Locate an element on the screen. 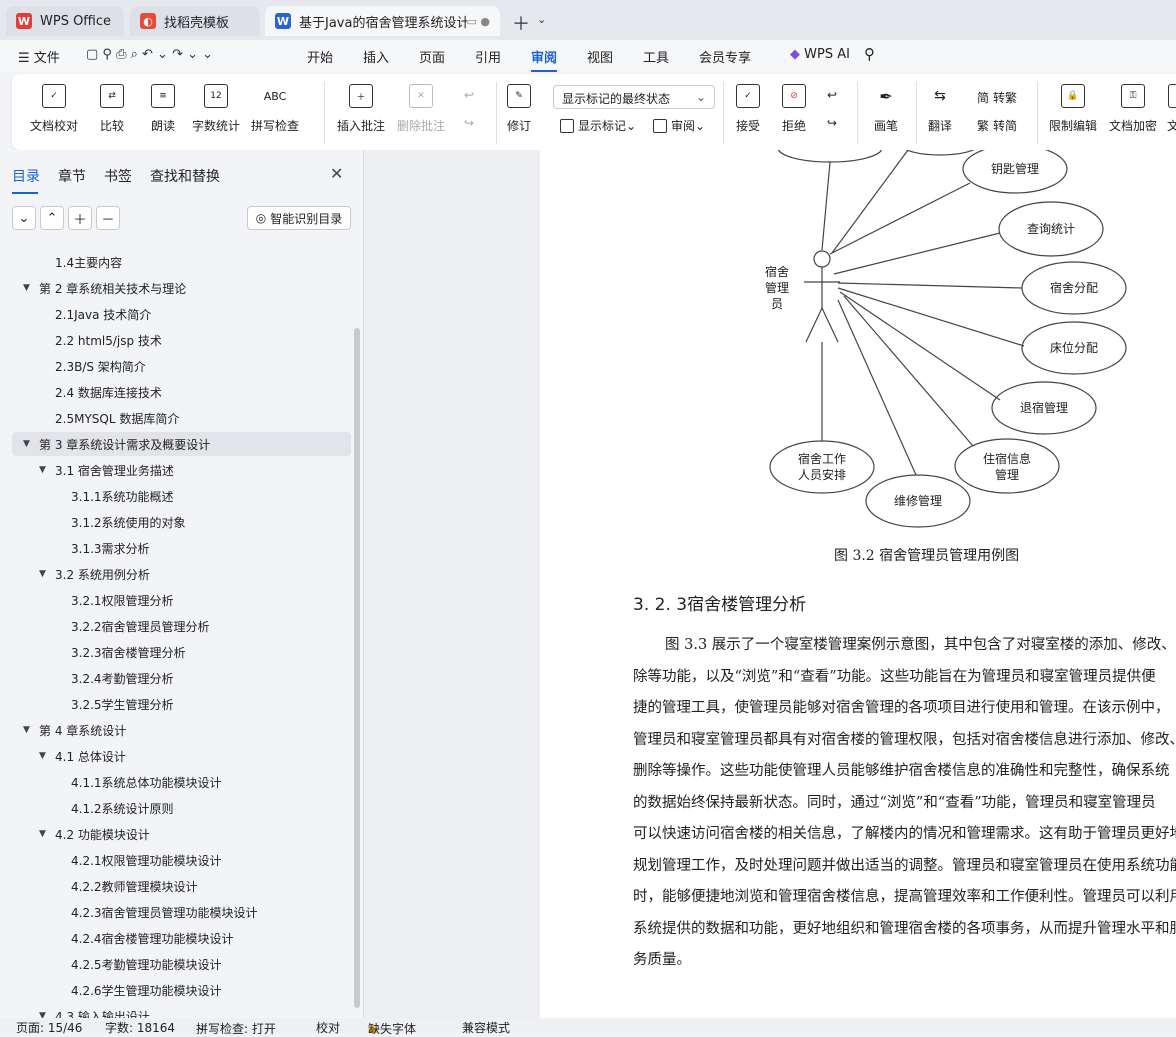  toc-item: 4.2.5考勤管理功能模块设计 is located at coordinates (181, 964).